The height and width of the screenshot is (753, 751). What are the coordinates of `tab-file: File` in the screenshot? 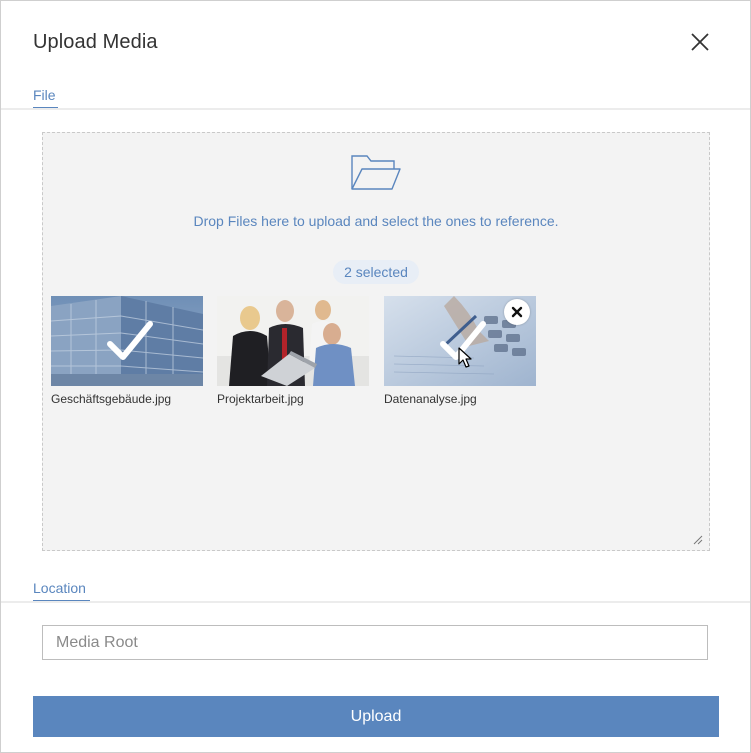 It's located at (44, 95).